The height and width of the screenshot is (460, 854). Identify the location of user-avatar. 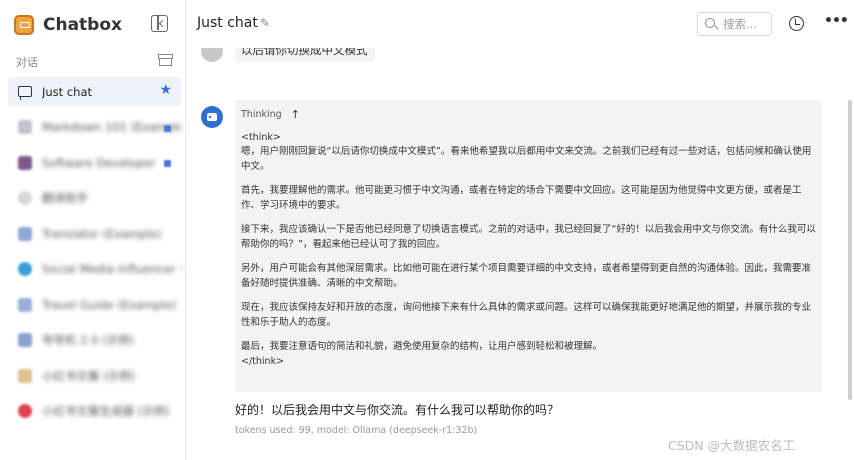
(212, 55).